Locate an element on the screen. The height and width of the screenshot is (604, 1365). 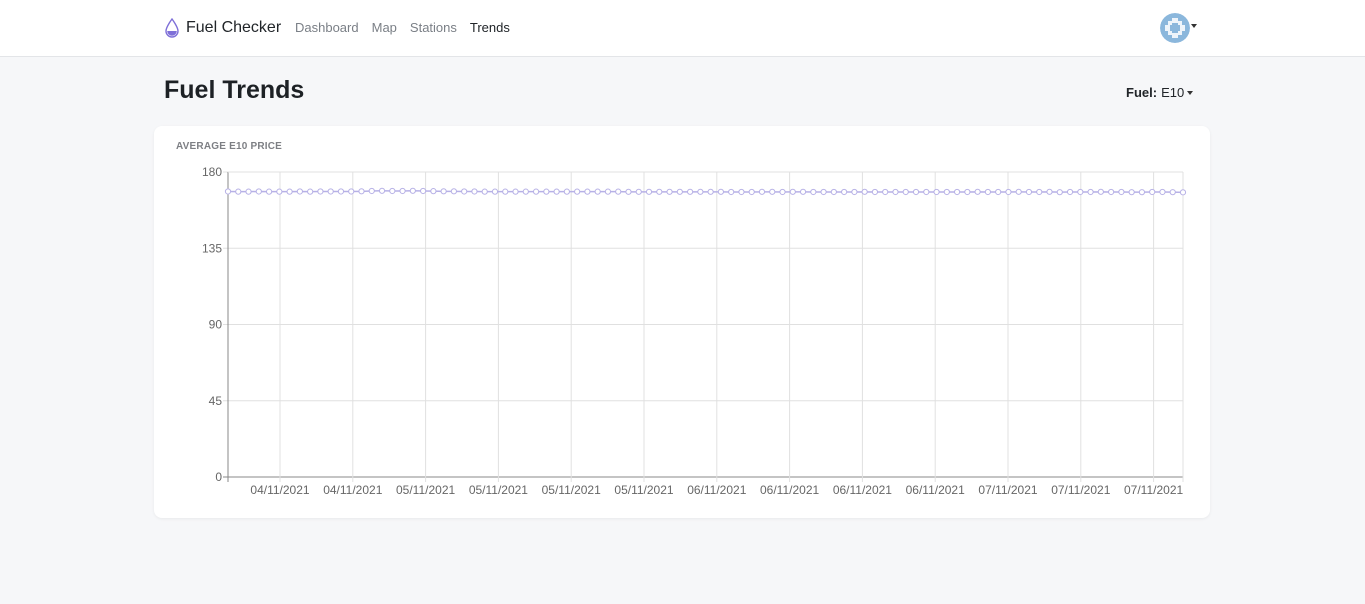
x-tick-label: 04/11/2021 is located at coordinates (352, 490).